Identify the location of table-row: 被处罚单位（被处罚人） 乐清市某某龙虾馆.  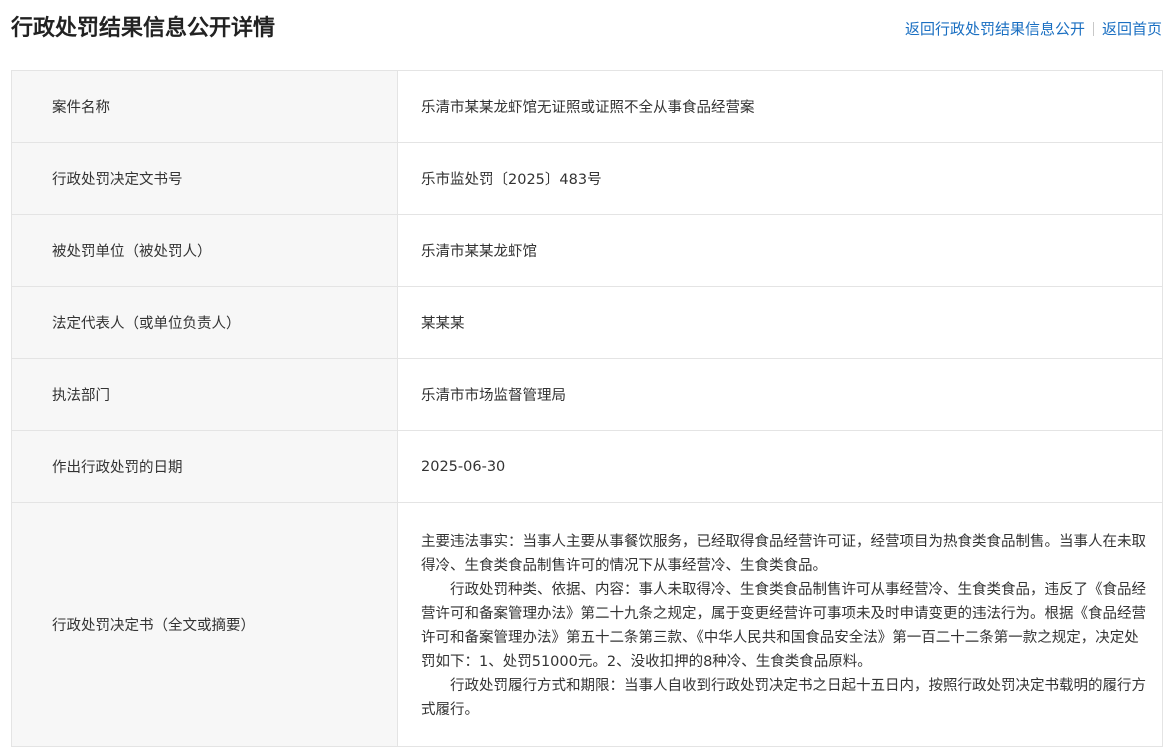
(587, 250).